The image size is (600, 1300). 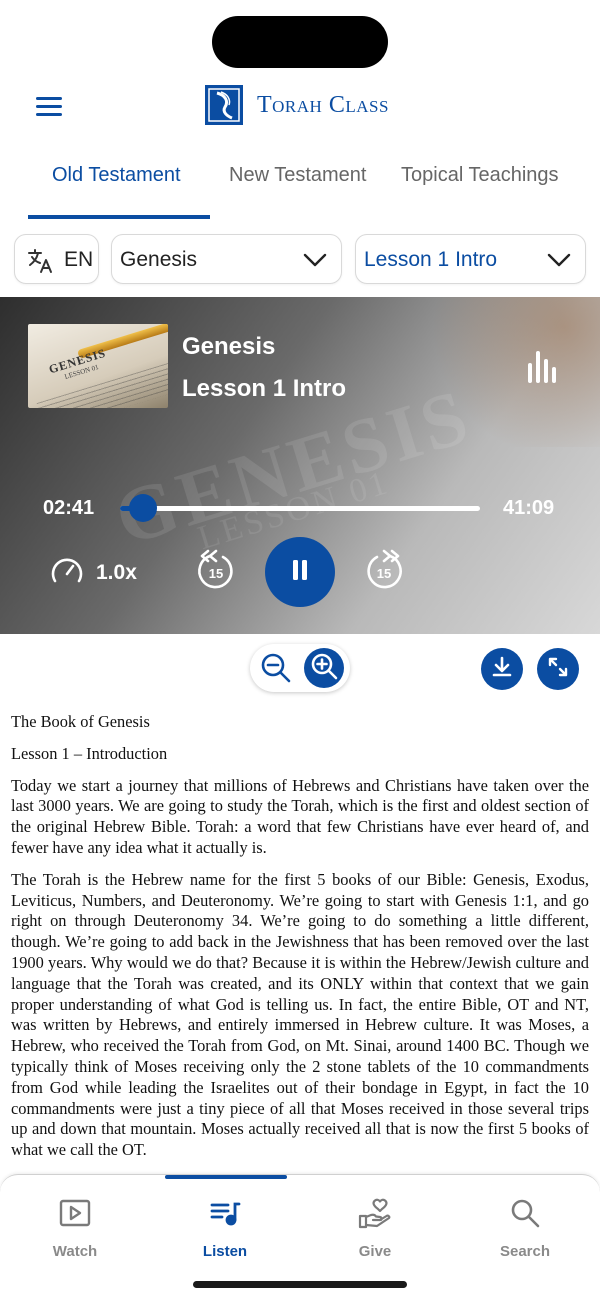 I want to click on torah-scroll-icon, so click(x=224, y=105).